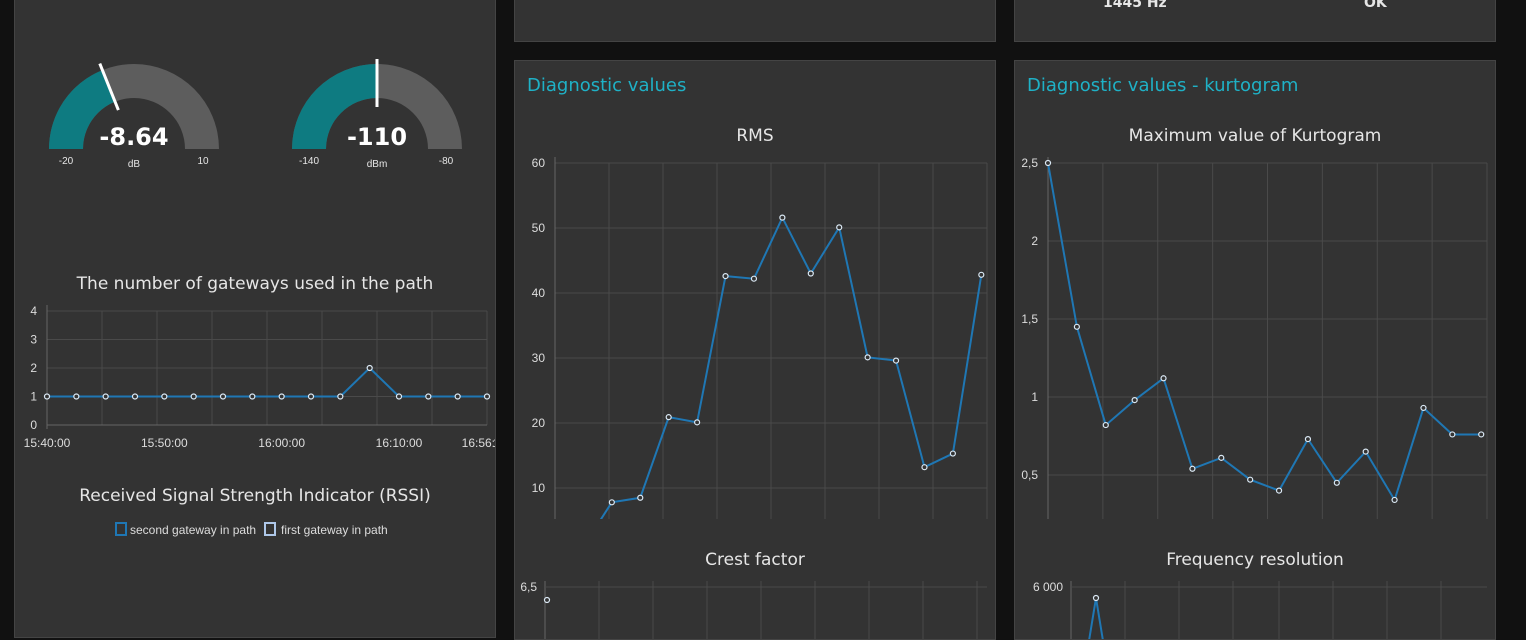  Describe the element at coordinates (1029, 319) in the screenshot. I see `y-tick-label: 1,5` at that location.